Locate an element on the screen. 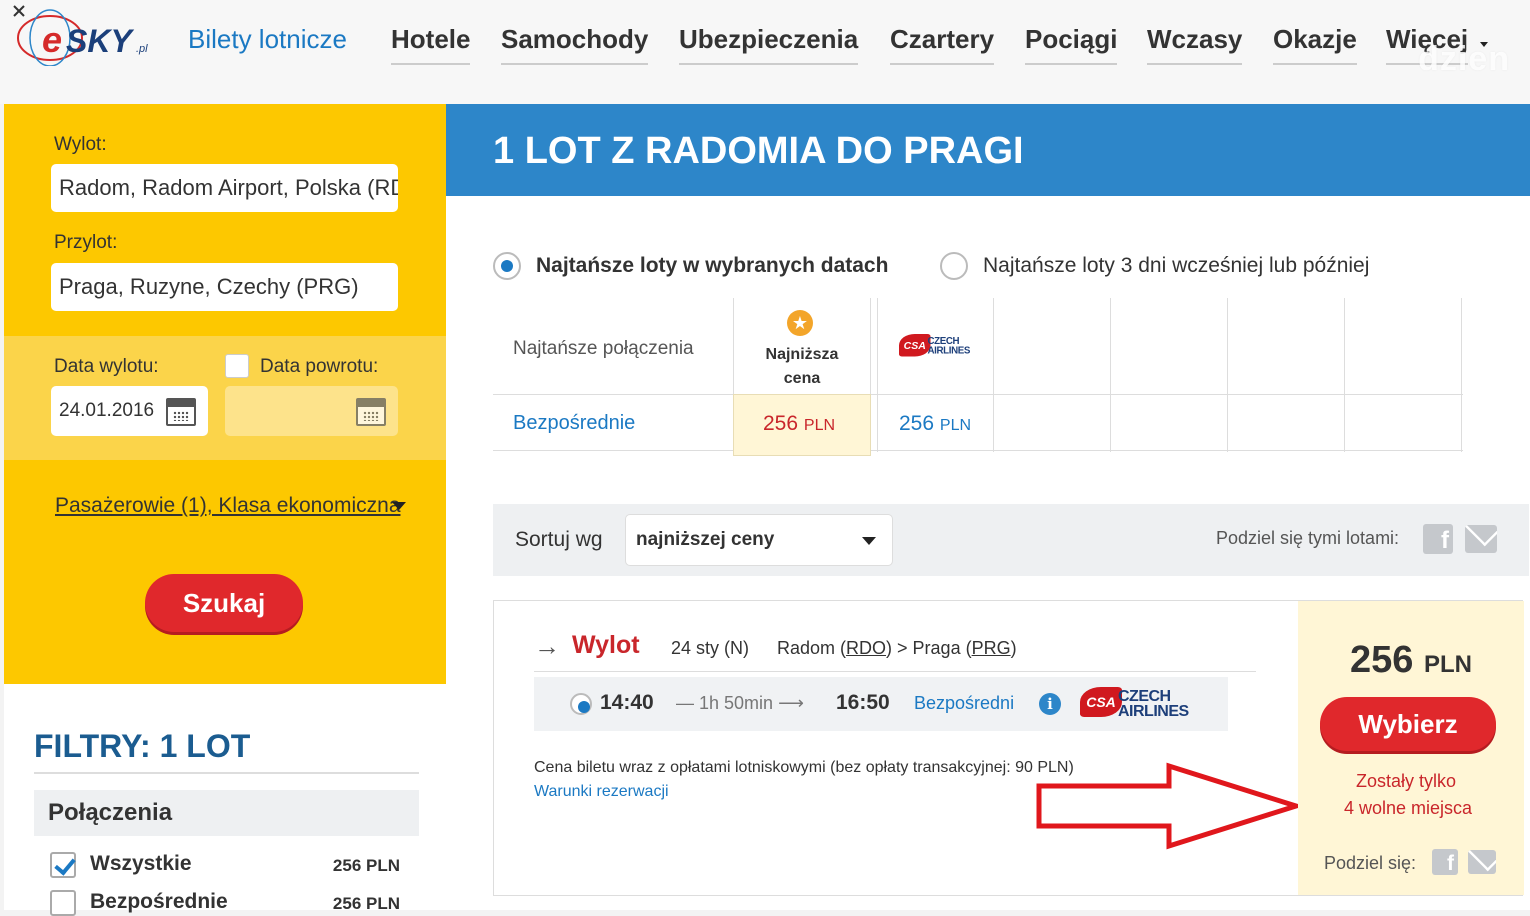 This screenshot has height=916, width=1530. sort-select: najniższej ceny is located at coordinates (759, 540).